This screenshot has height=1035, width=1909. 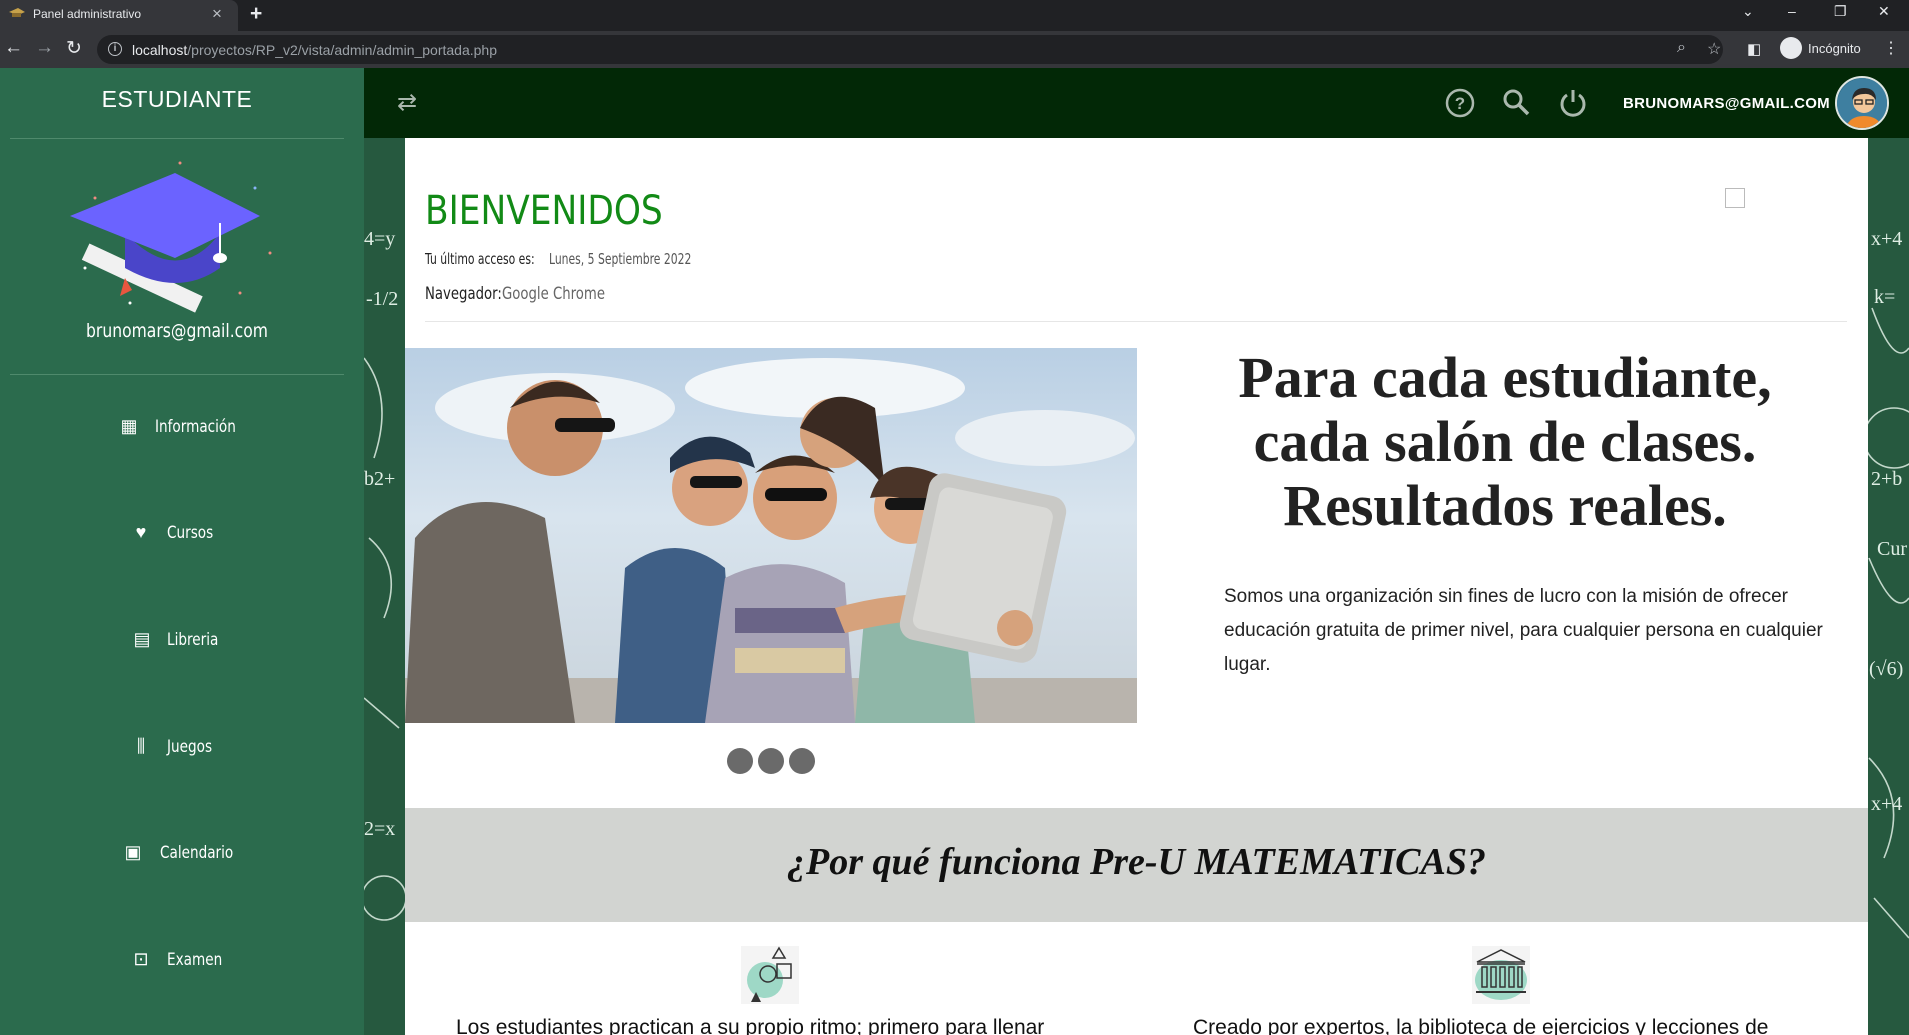 What do you see at coordinates (954, 15) in the screenshot?
I see `browser-tabbar: Panel administrativo × + ⌄ – ❐ ✕` at bounding box center [954, 15].